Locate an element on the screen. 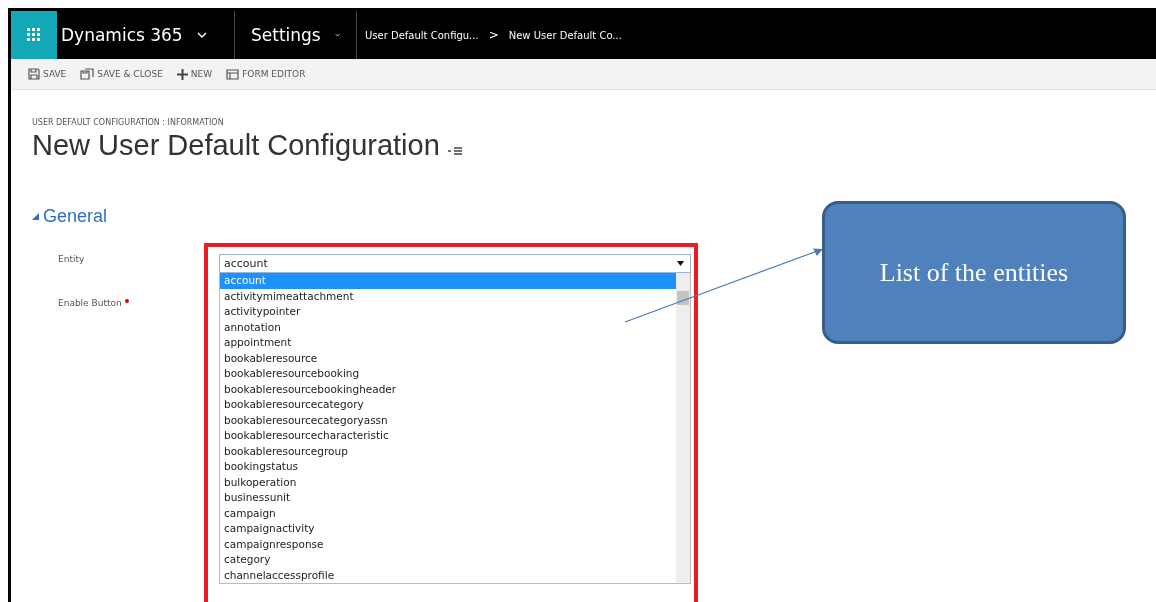 This screenshot has width=1156, height=602. plus-icon is located at coordinates (182, 74).